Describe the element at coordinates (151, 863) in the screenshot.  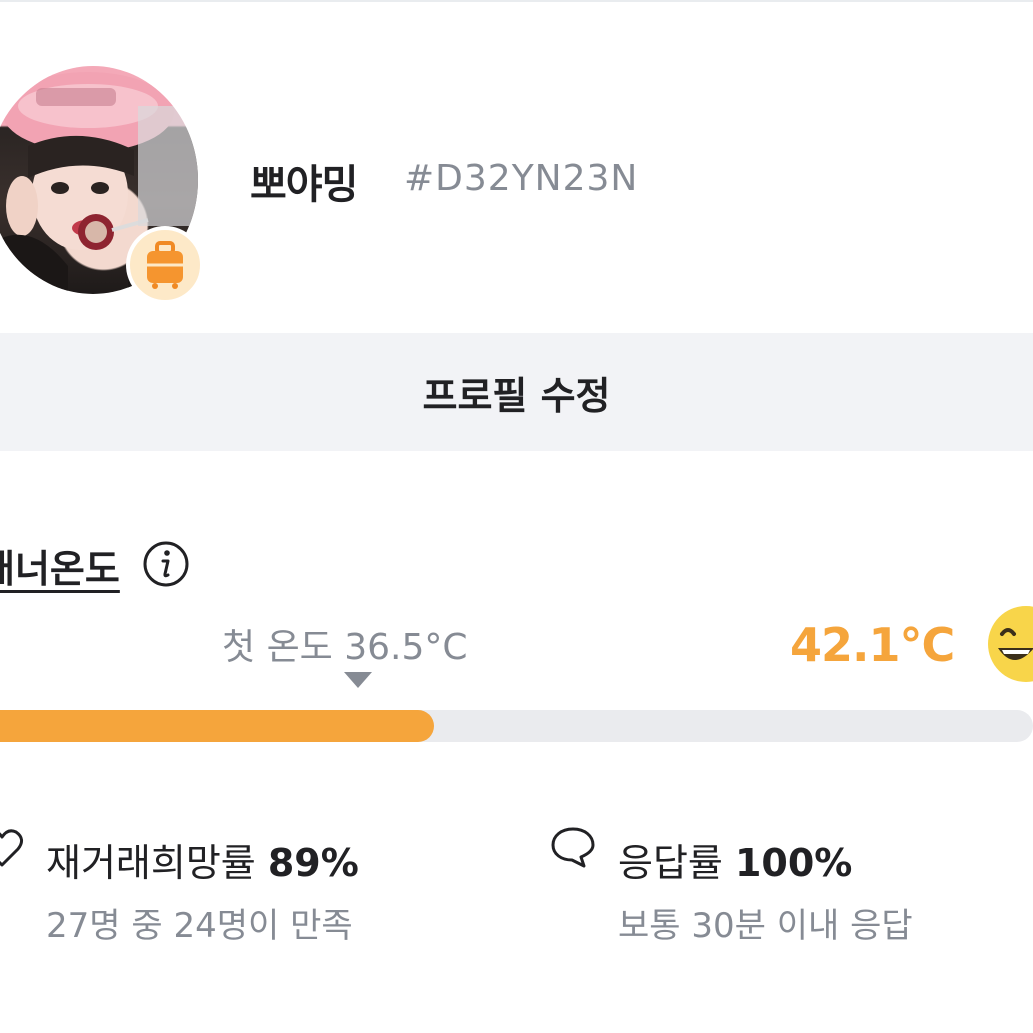
I see `rebuy-rate-title: 재거래희망률` at that location.